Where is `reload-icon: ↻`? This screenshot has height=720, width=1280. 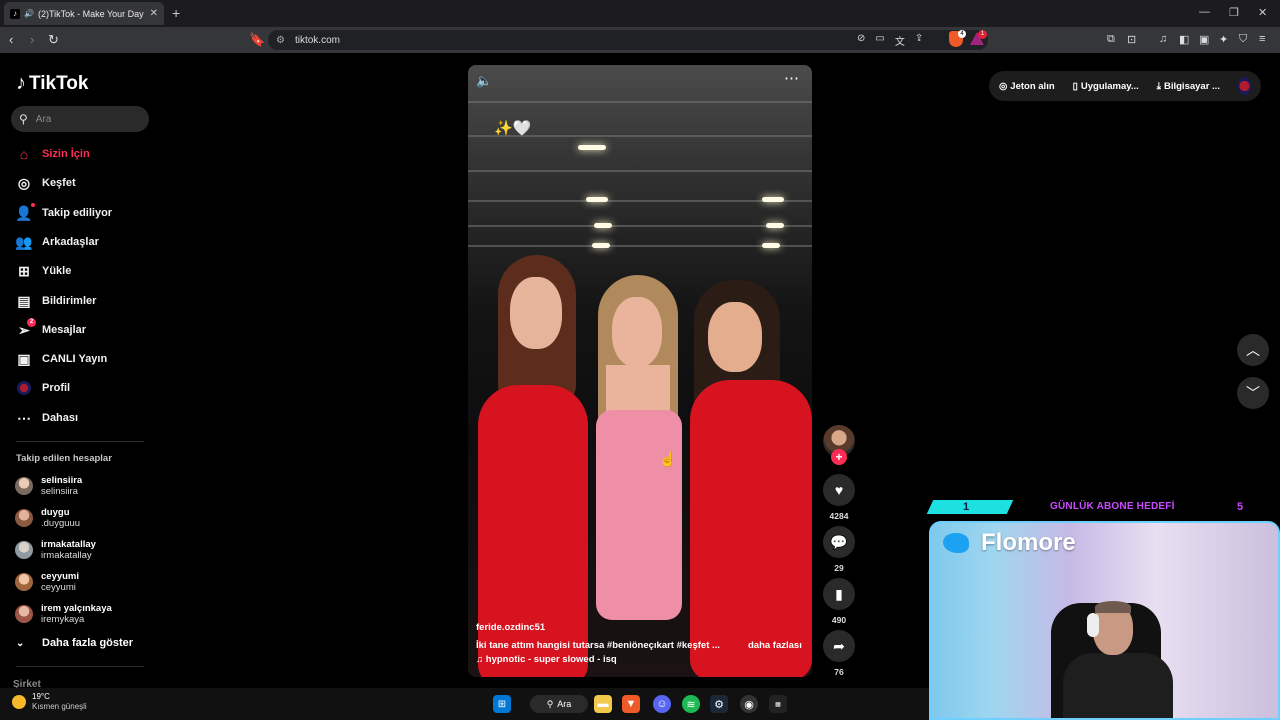 reload-icon: ↻ is located at coordinates (53, 40).